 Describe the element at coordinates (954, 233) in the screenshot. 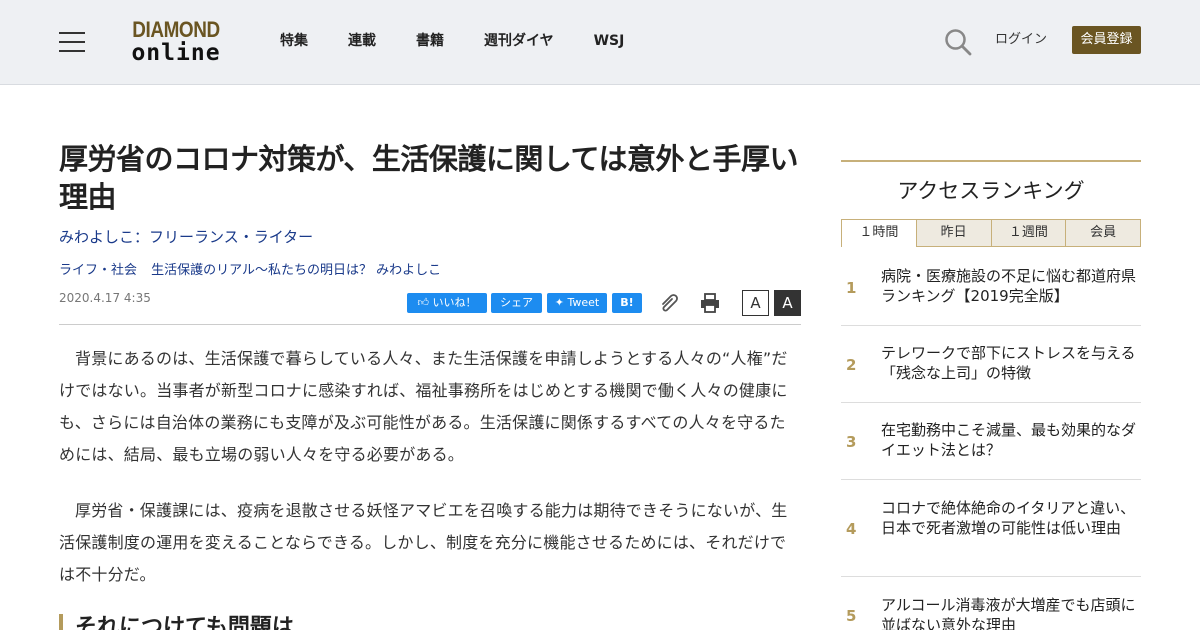

I see `tab-yesterday: 昨日` at that location.